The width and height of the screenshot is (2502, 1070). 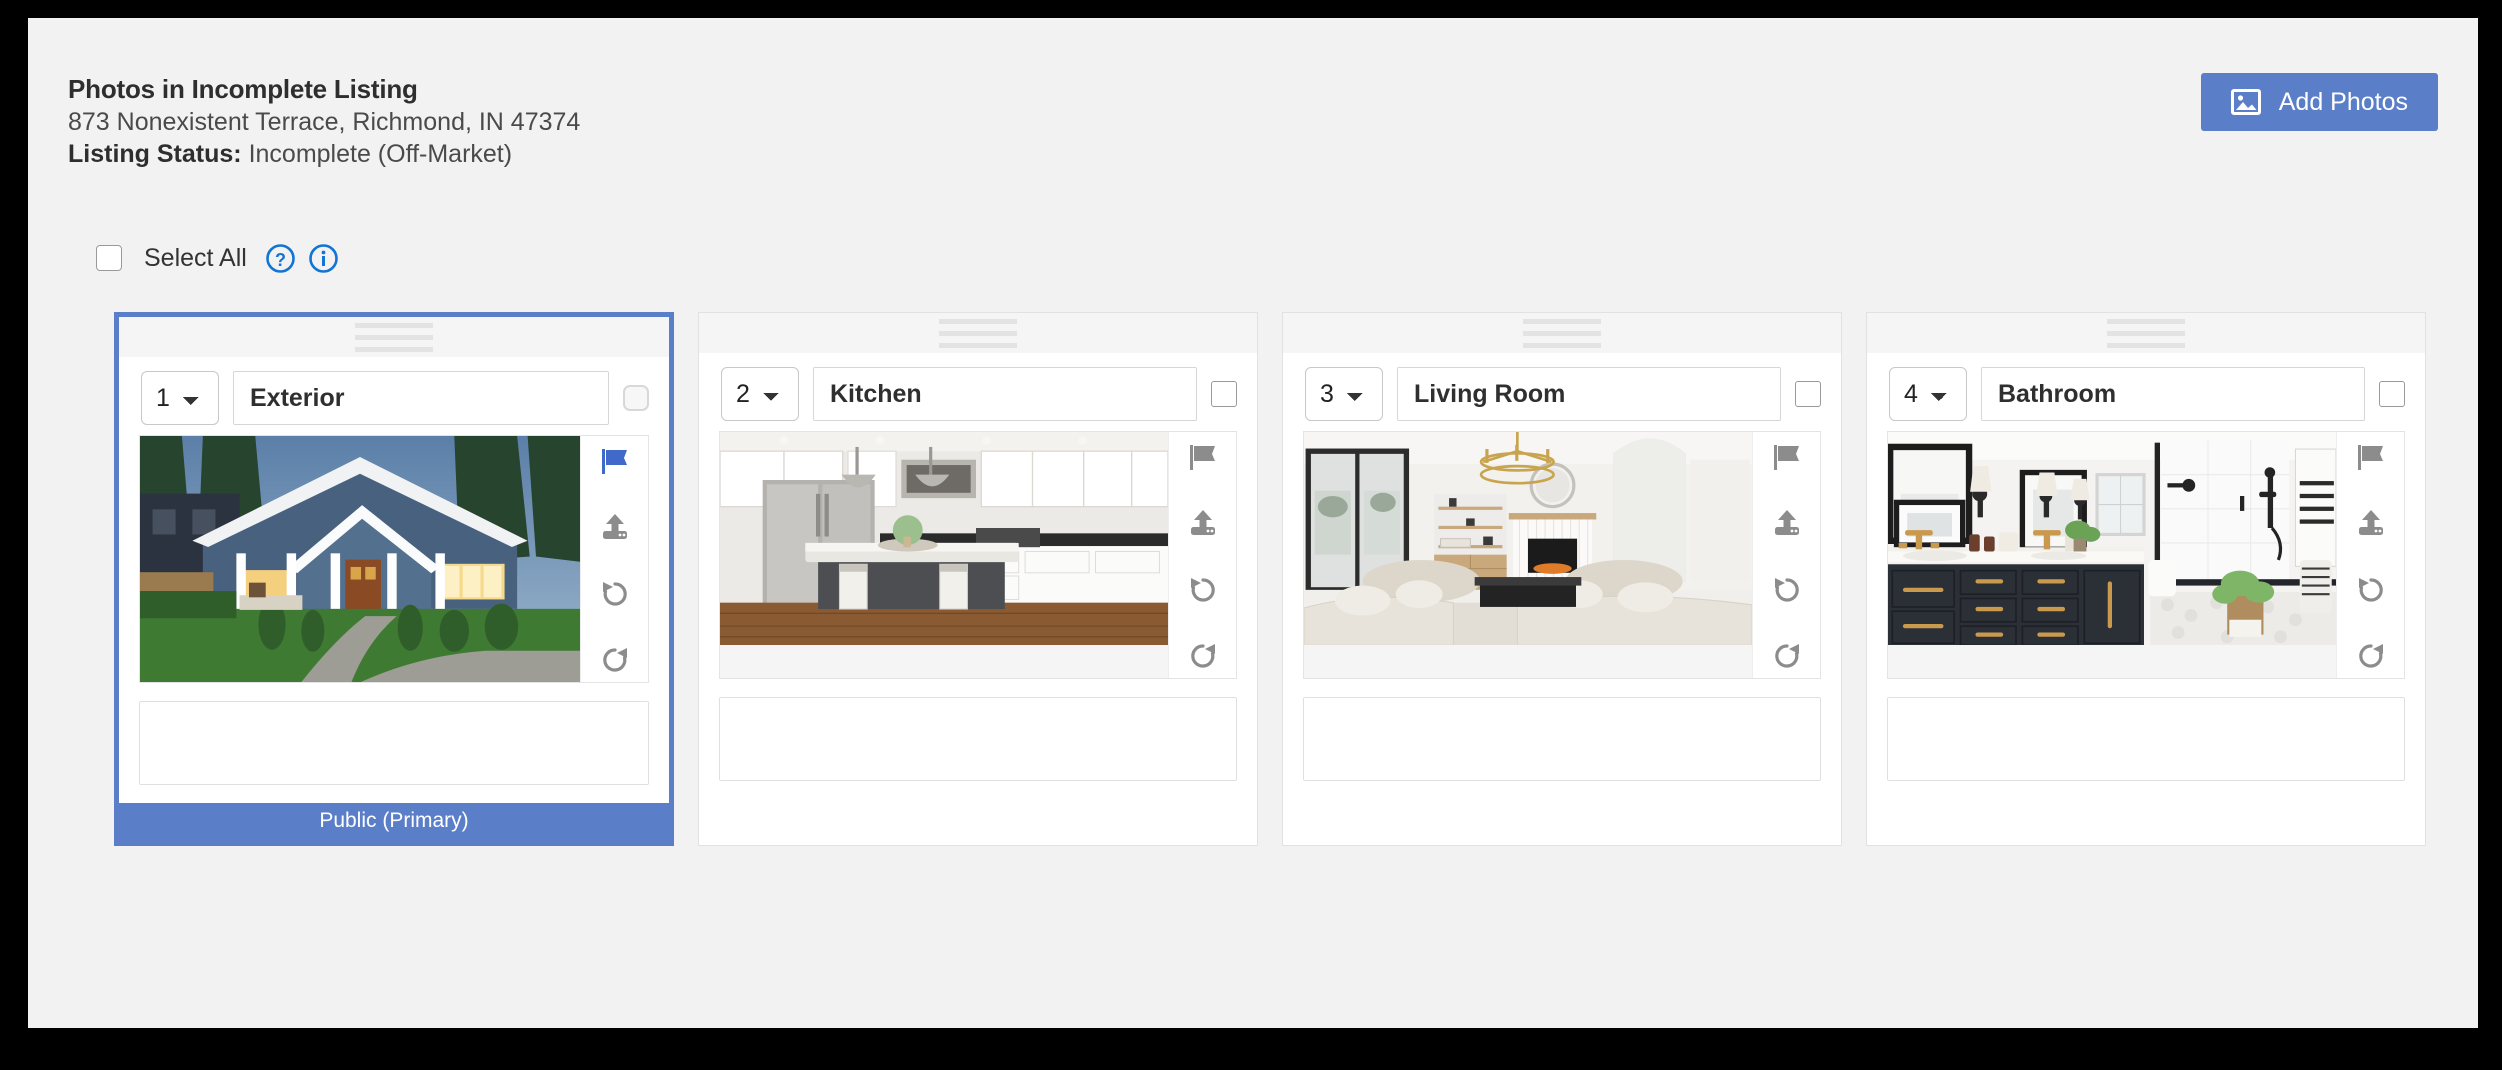 I want to click on add-photos-label: Add Photos, so click(x=2343, y=101).